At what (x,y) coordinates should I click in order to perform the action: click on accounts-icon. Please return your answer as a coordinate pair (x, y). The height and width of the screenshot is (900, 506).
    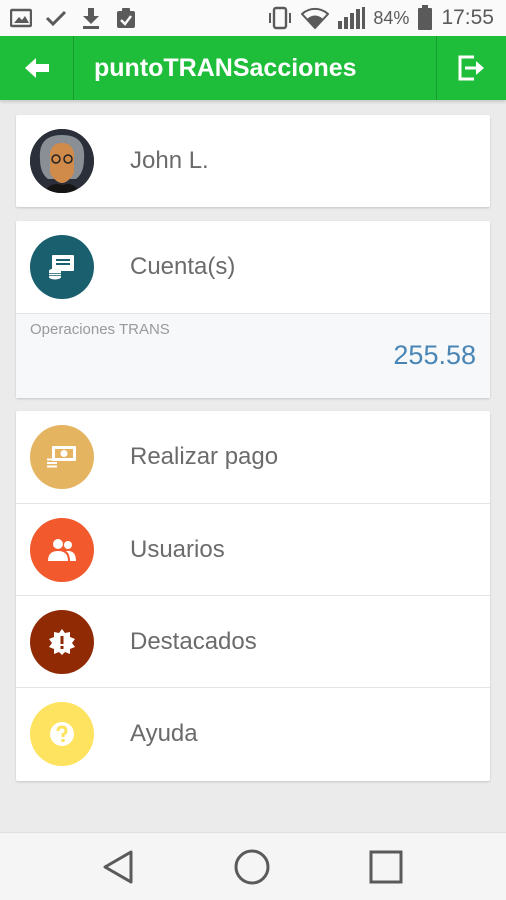
    Looking at the image, I should click on (62, 267).